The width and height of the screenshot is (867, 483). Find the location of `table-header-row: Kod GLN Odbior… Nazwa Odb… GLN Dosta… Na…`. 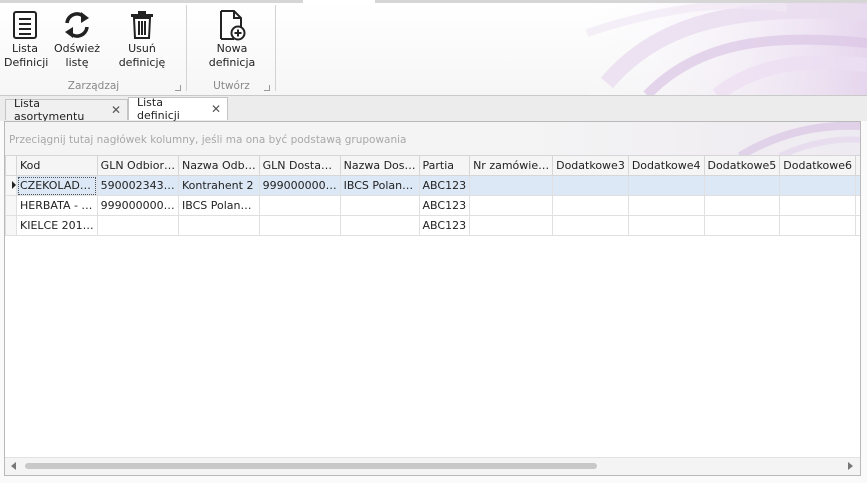

table-header-row: Kod GLN Odbior… Nazwa Odb… GLN Dosta… Na… is located at coordinates (432, 165).